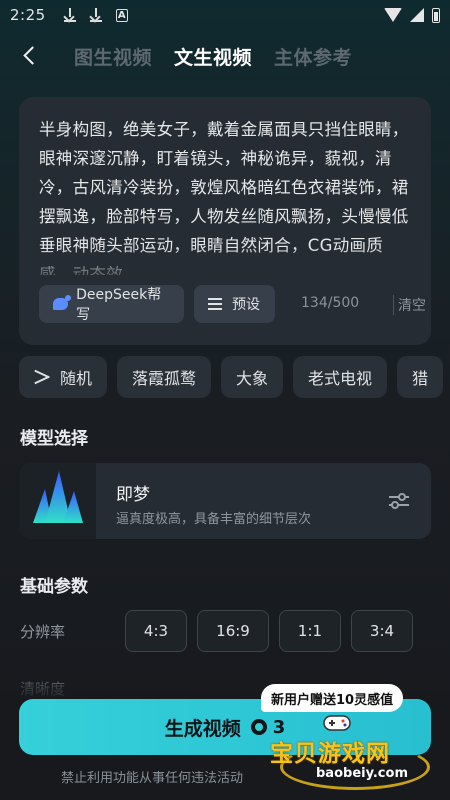 This screenshot has width=450, height=800. I want to click on random-chip: 随机, so click(63, 377).